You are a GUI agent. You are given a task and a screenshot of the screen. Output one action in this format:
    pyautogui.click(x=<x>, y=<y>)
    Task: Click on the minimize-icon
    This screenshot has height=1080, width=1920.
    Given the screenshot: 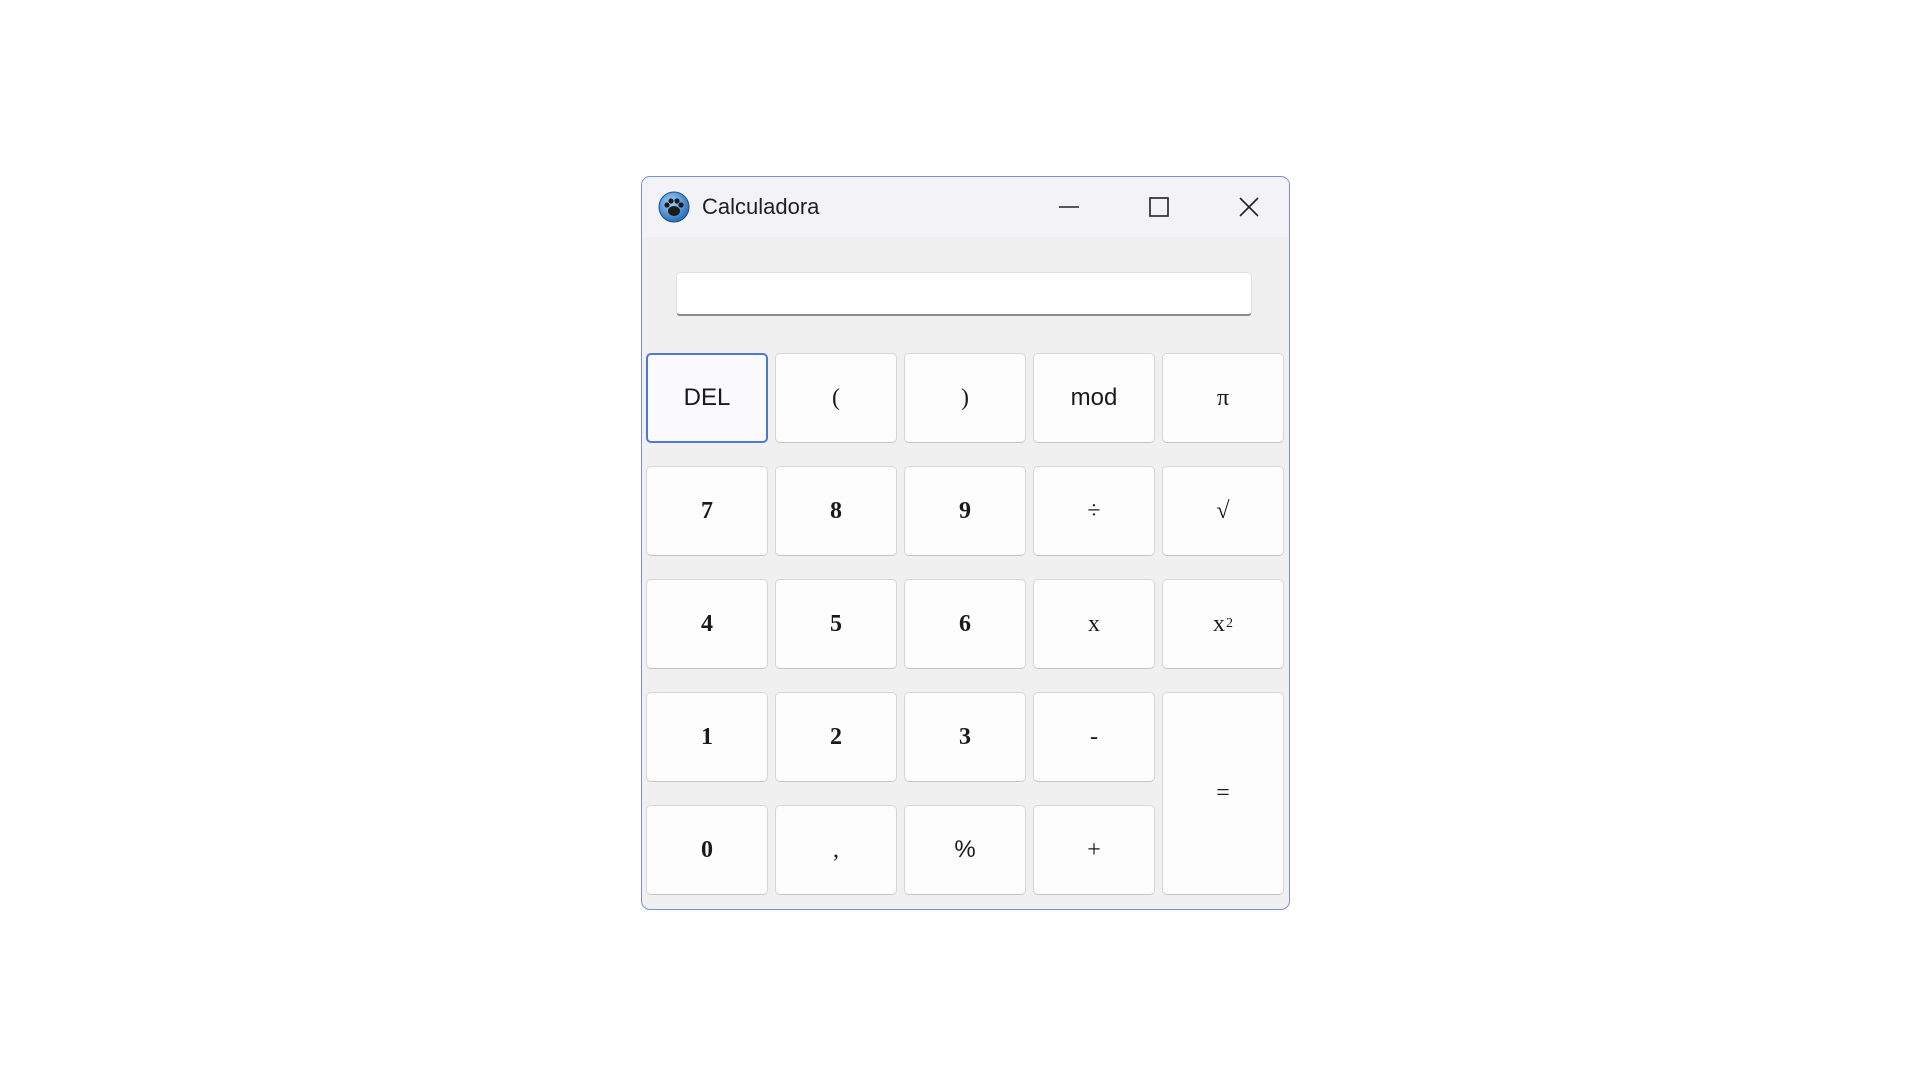 What is the action you would take?
    pyautogui.click(x=1069, y=207)
    